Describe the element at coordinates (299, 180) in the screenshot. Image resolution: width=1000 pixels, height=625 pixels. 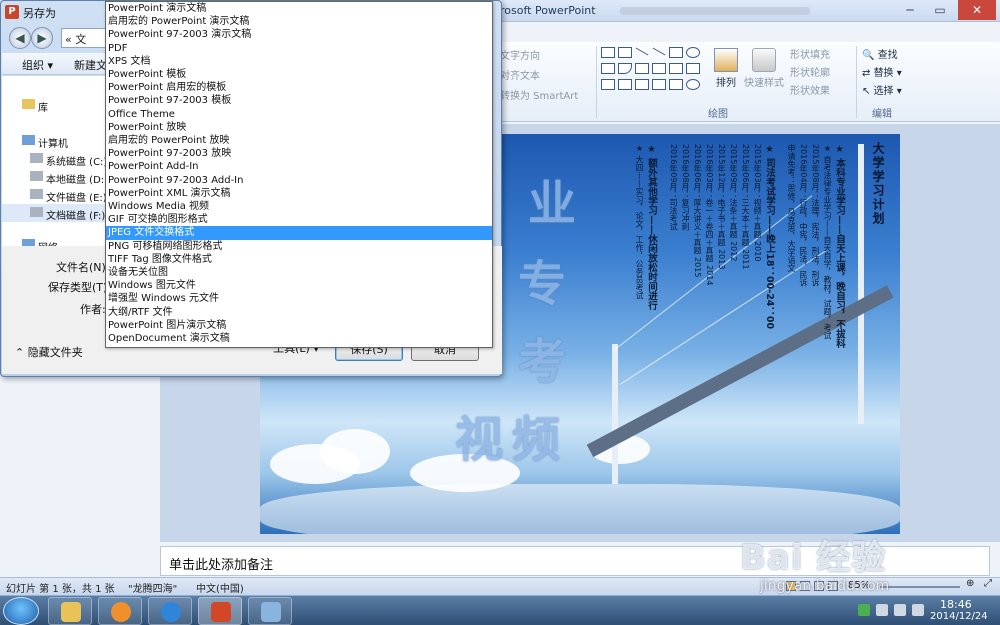
I see `file-type-option: PowerPoint 97-2003 Add-In` at that location.